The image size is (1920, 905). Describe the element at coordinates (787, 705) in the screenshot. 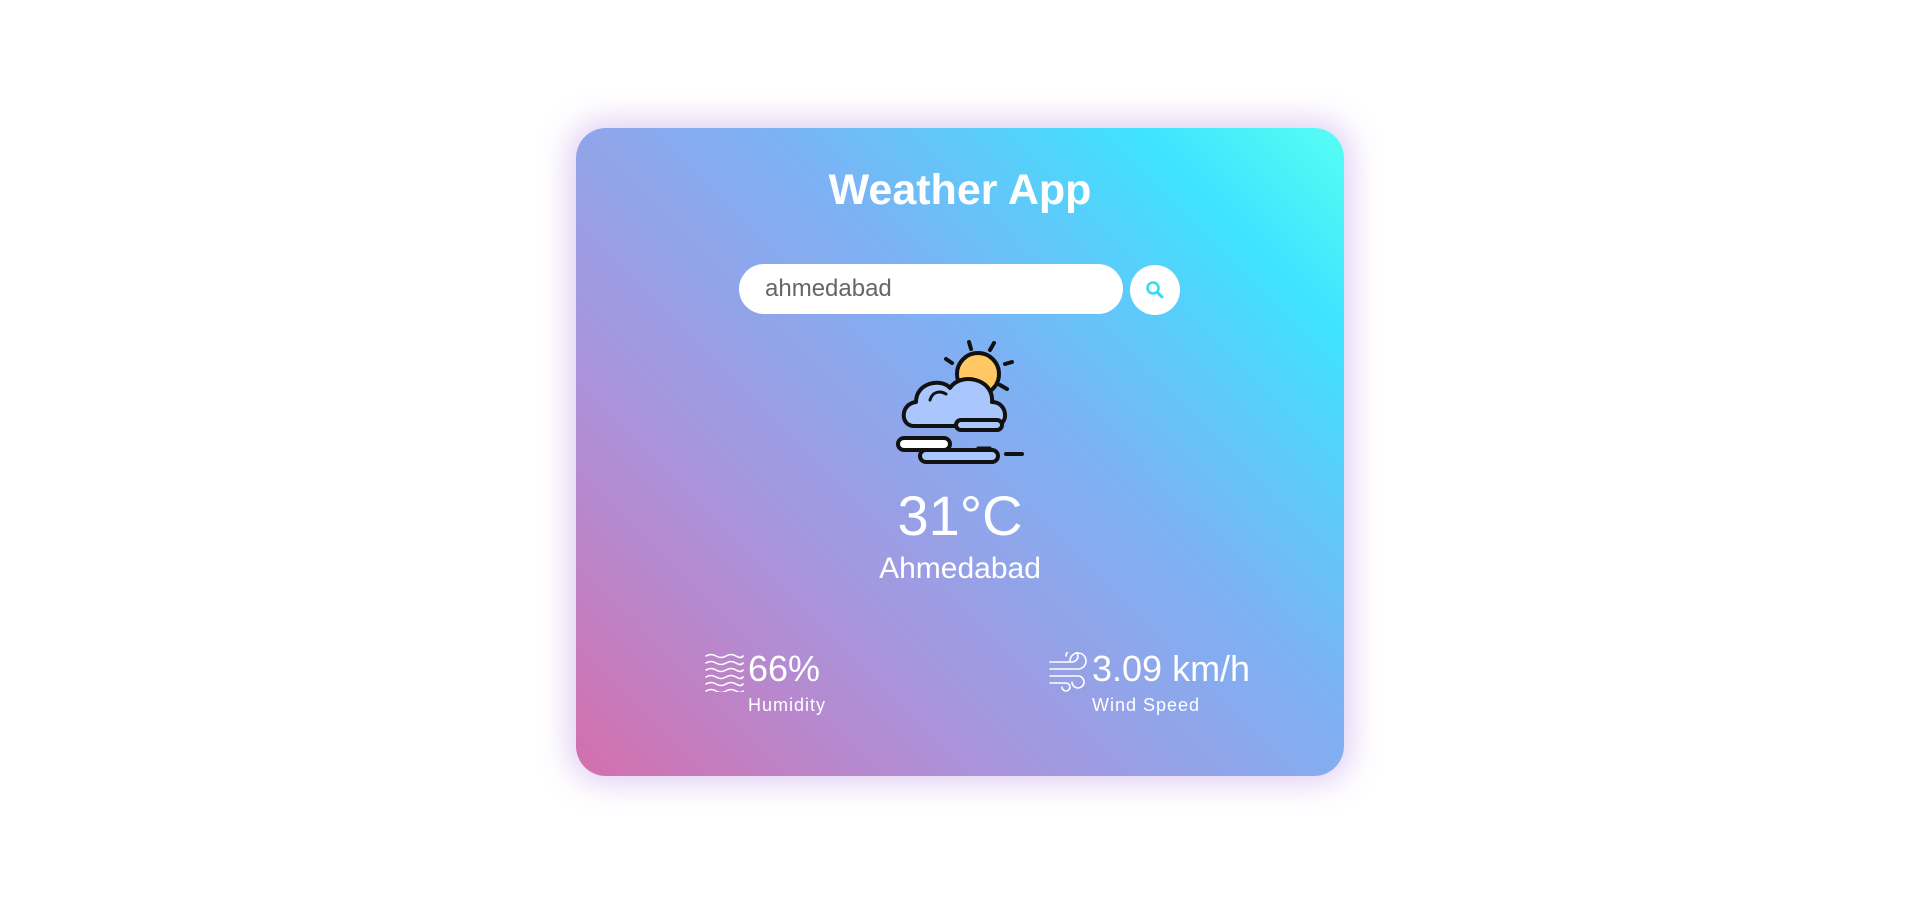

I see `humidity-label: Humidity` at that location.